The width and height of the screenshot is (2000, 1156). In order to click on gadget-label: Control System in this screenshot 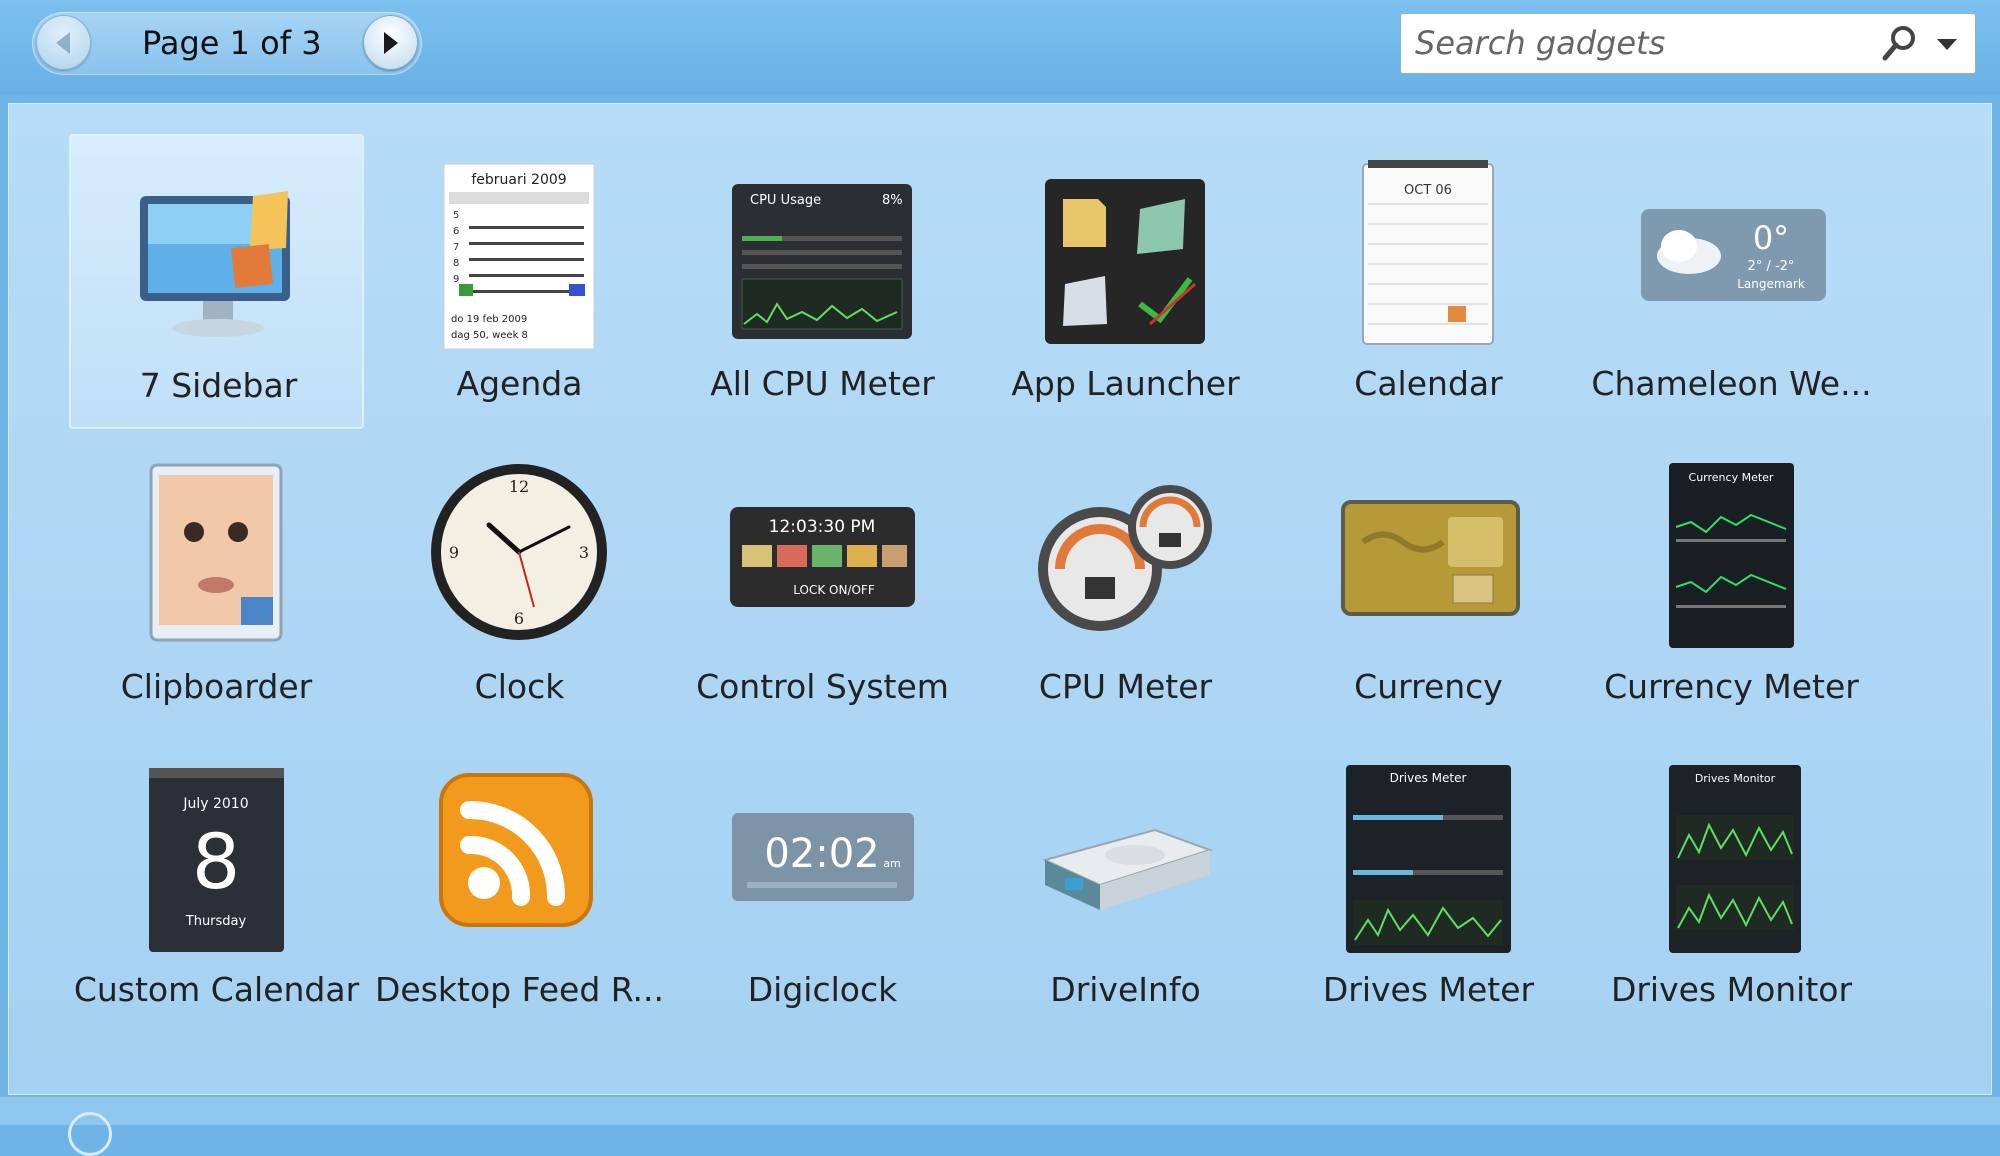, I will do `click(822, 686)`.